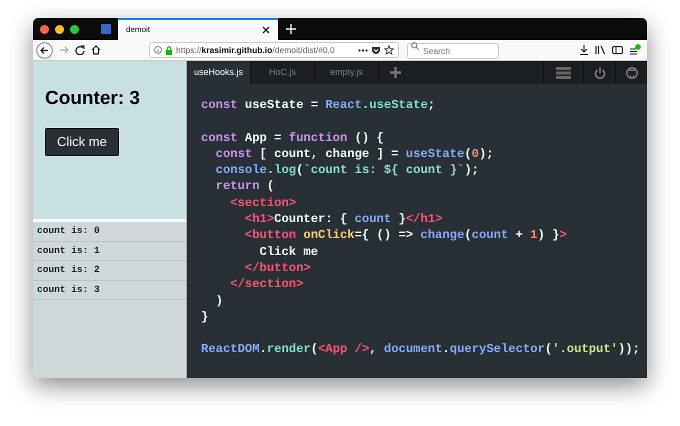 This screenshot has height=426, width=680. What do you see at coordinates (96, 50) in the screenshot?
I see `home-icon` at bounding box center [96, 50].